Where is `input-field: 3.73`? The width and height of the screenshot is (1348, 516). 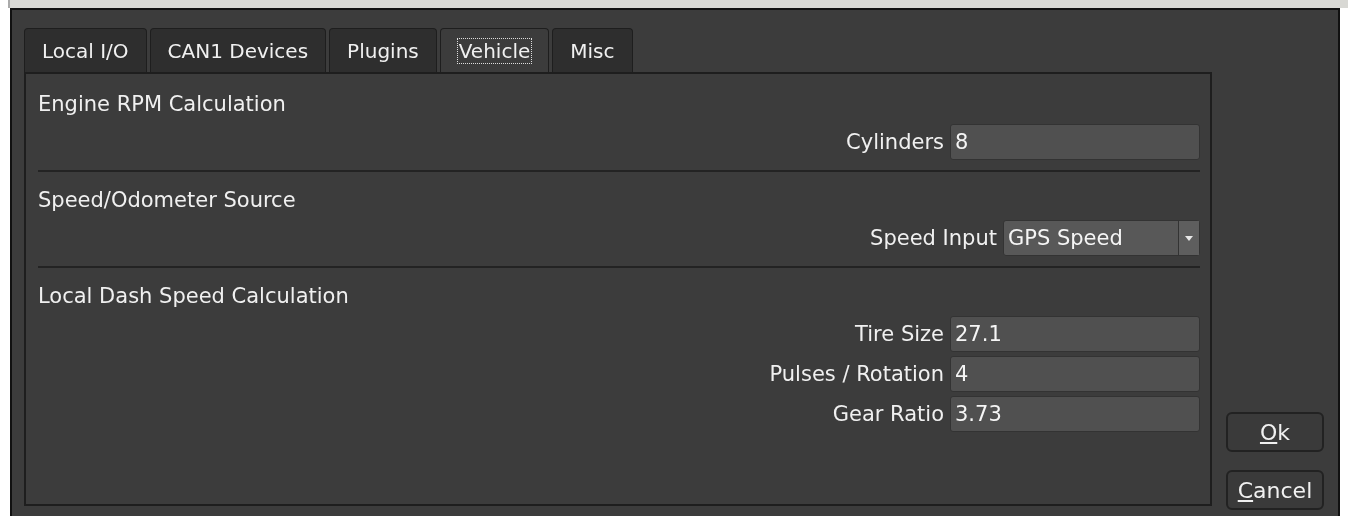
input-field: 3.73 is located at coordinates (1075, 414).